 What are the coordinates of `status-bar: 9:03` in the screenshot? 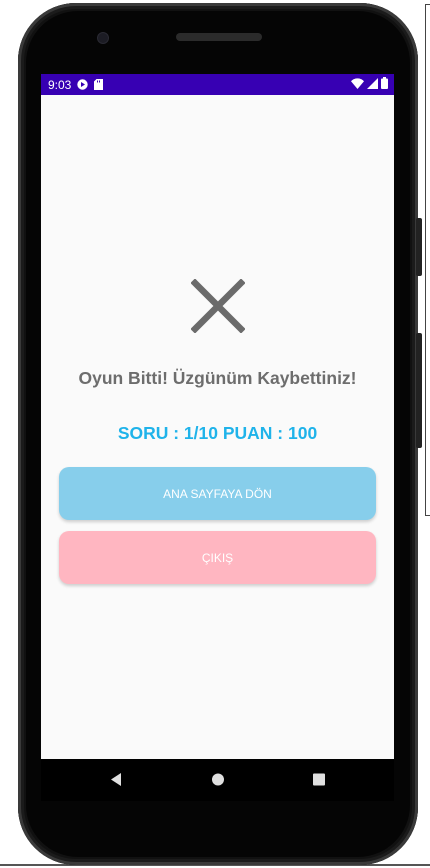 It's located at (217, 84).